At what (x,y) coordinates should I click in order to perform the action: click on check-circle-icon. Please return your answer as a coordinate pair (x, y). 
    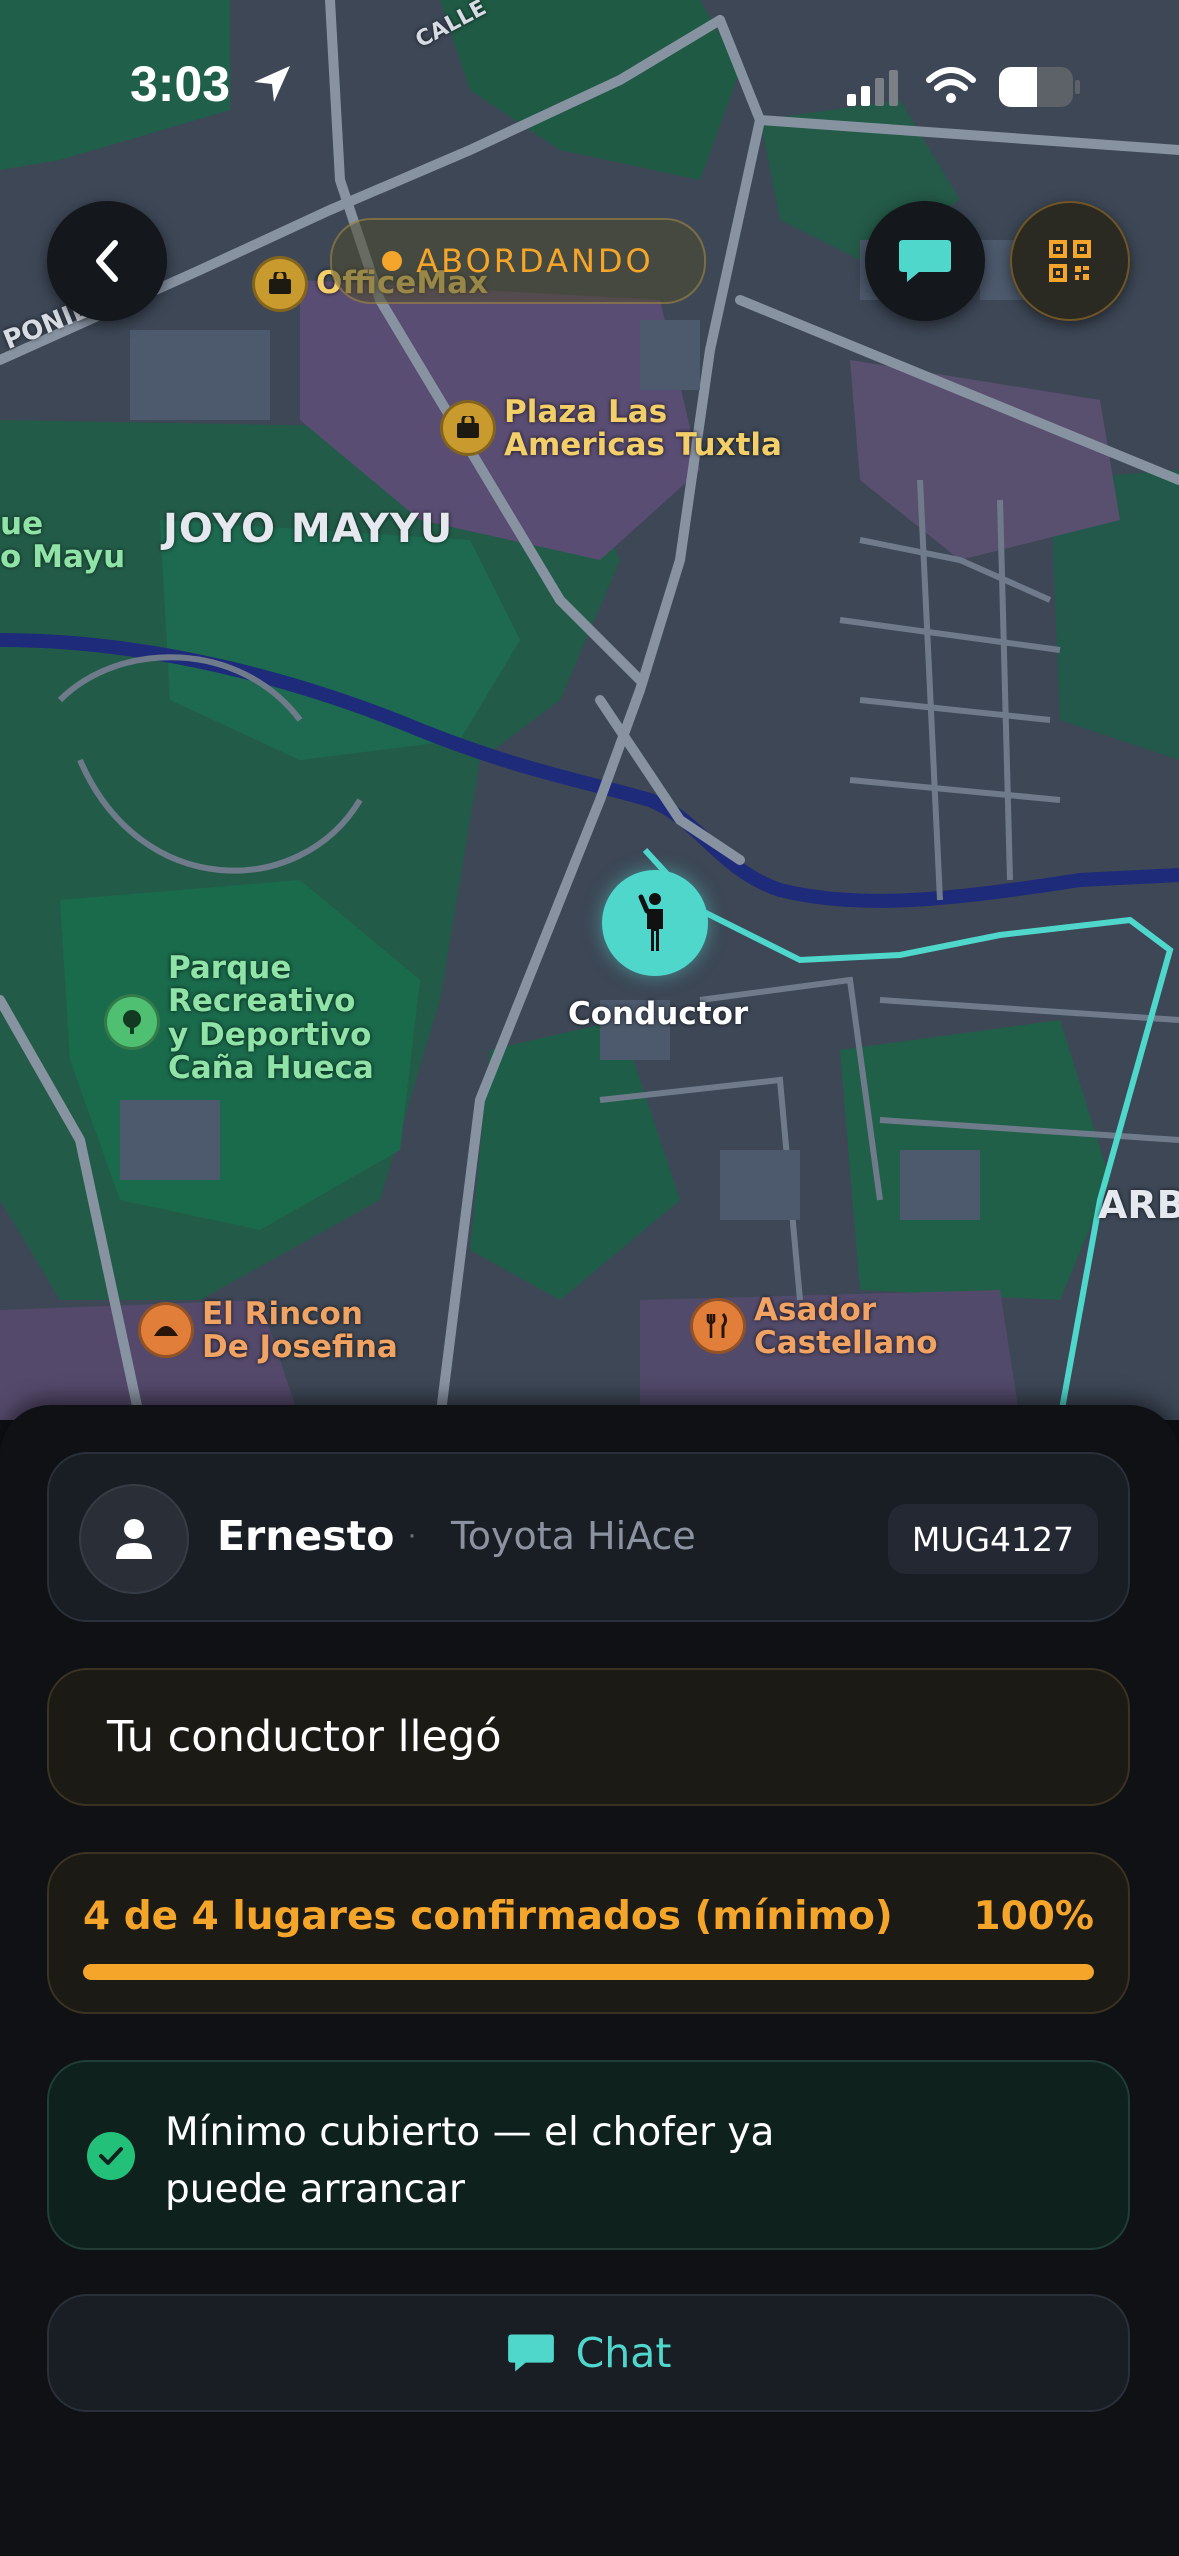
    Looking at the image, I should click on (111, 2156).